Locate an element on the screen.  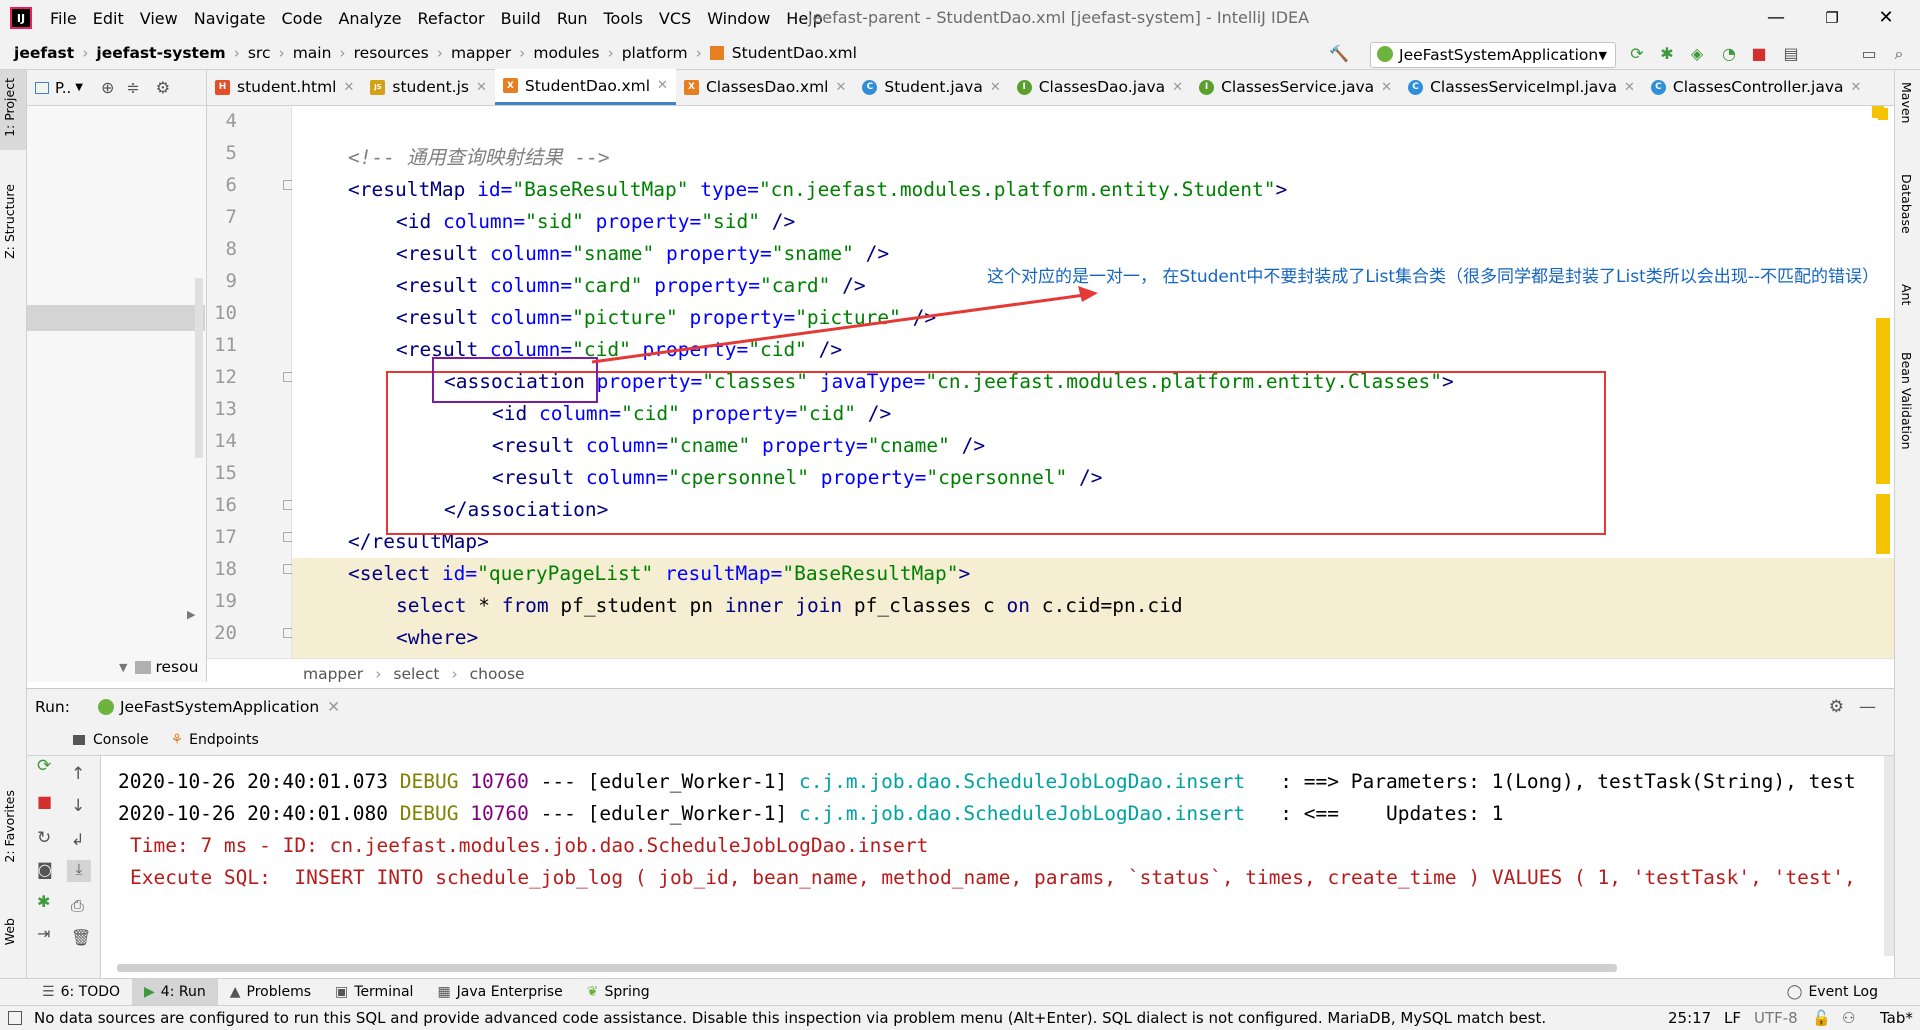
tab-student-js: JS student.js ✕ is located at coordinates (428, 87).